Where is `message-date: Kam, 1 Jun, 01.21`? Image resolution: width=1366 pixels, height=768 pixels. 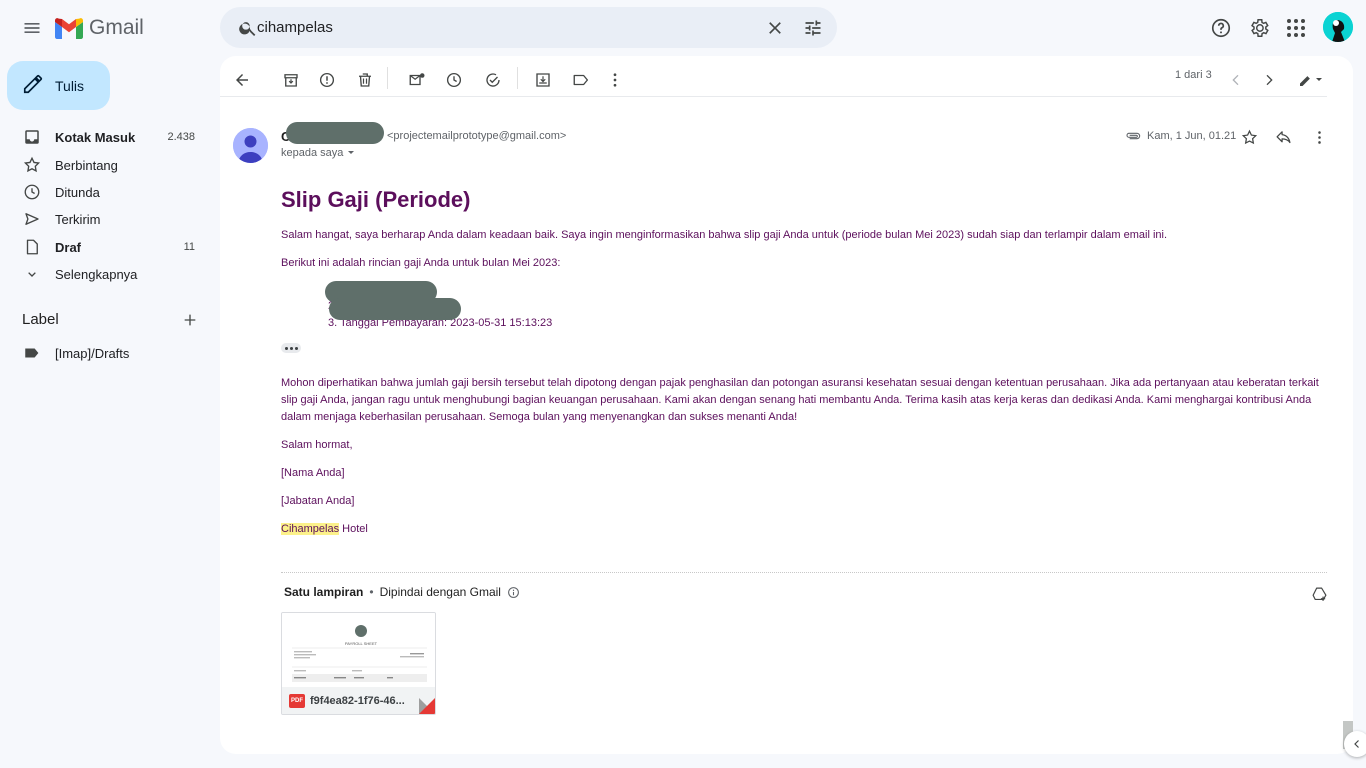
message-date: Kam, 1 Jun, 01.21 is located at coordinates (1192, 136).